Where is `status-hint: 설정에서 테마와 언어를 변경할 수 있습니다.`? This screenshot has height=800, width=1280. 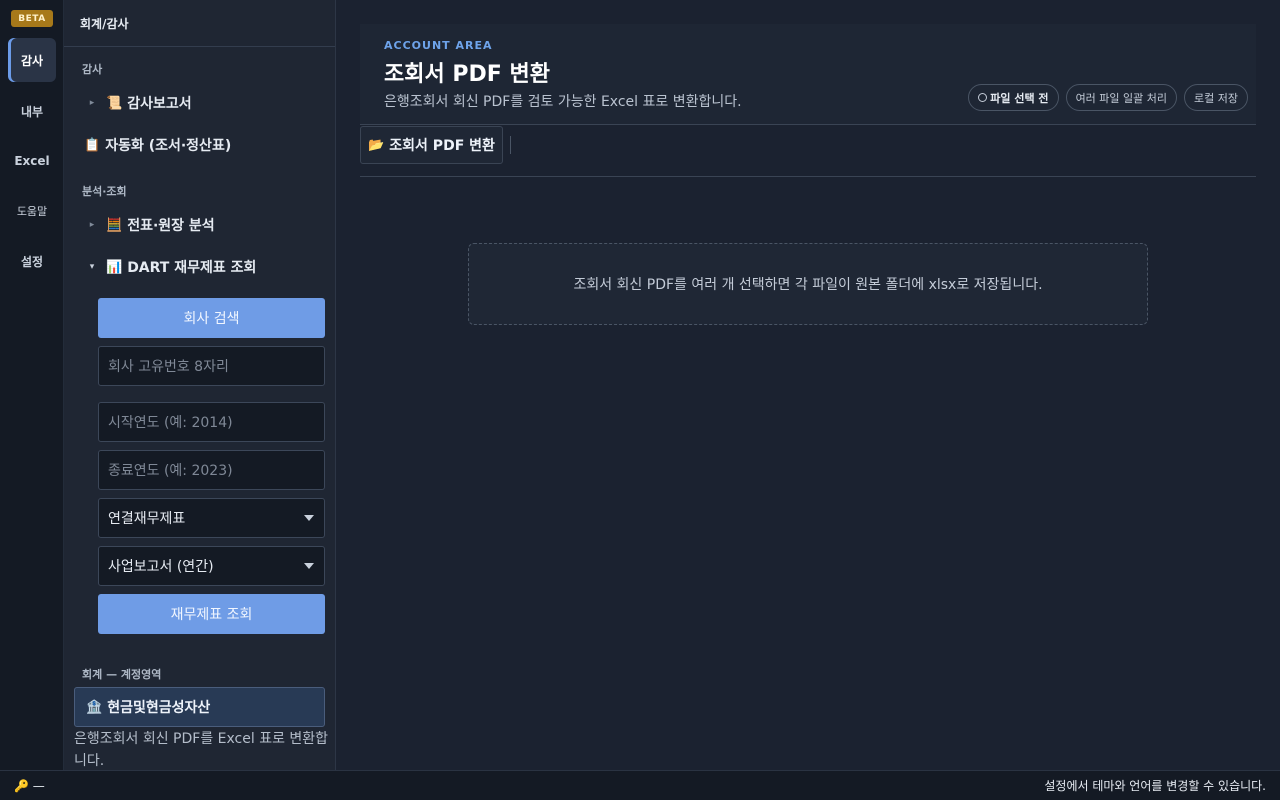 status-hint: 설정에서 테마와 언어를 변경할 수 있습니다. is located at coordinates (1155, 786).